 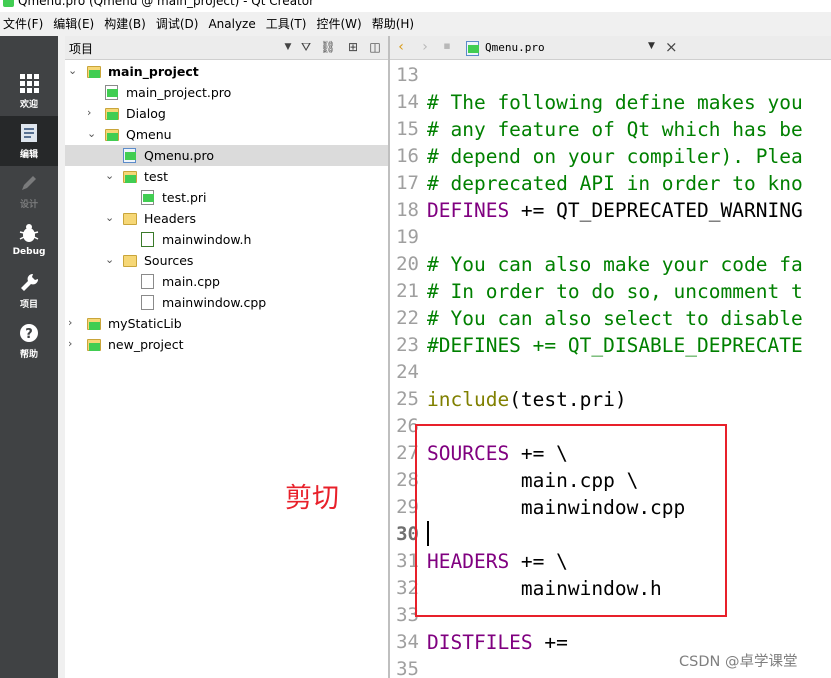 I want to click on tree-item-label: Dialog, so click(x=146, y=113).